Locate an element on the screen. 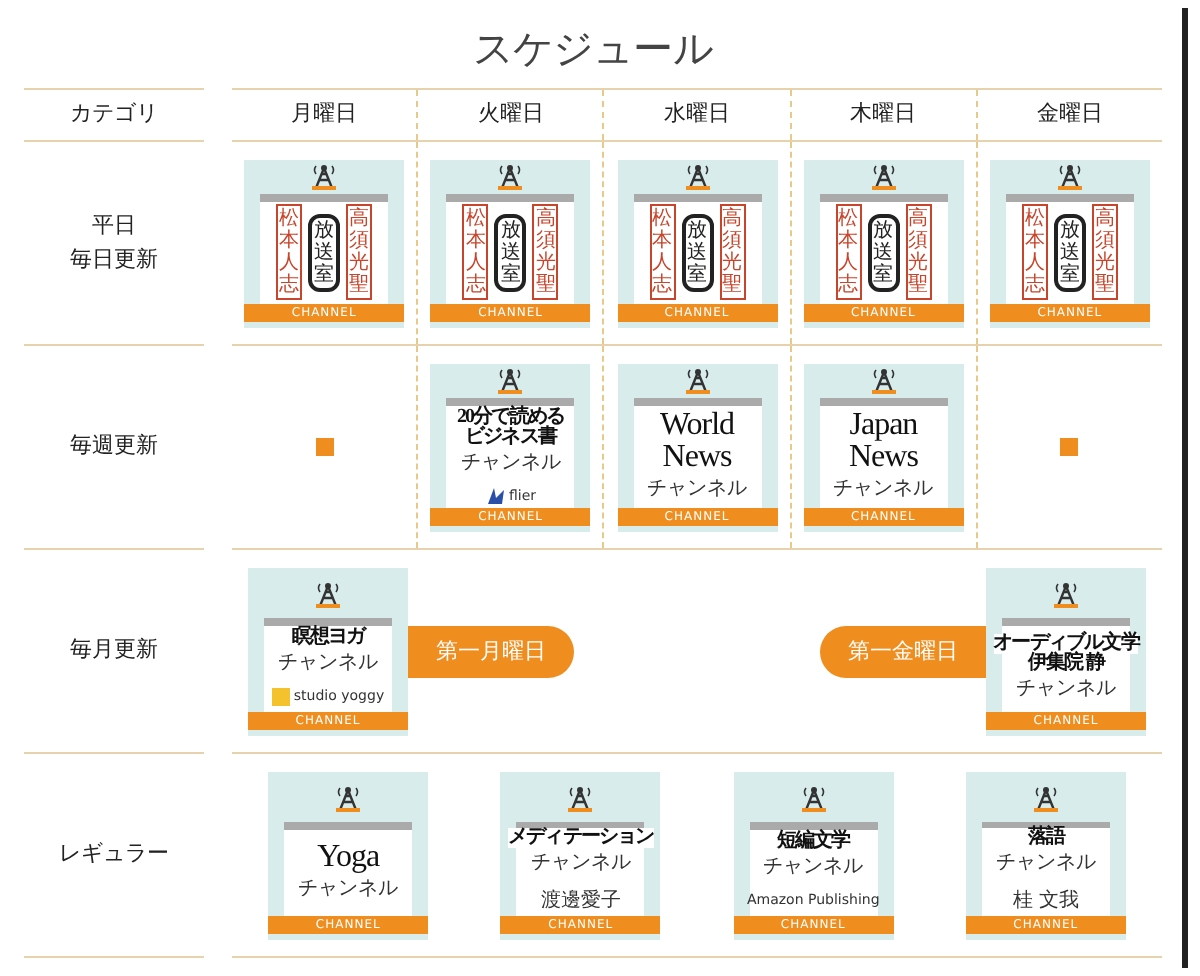  column-header: 月曜日 is located at coordinates (324, 114).